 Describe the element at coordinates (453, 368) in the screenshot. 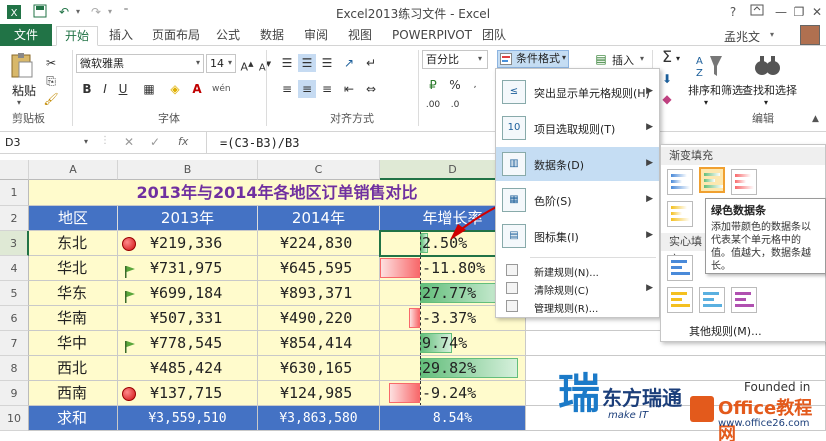

I see `growth-cell: 29.82%` at that location.